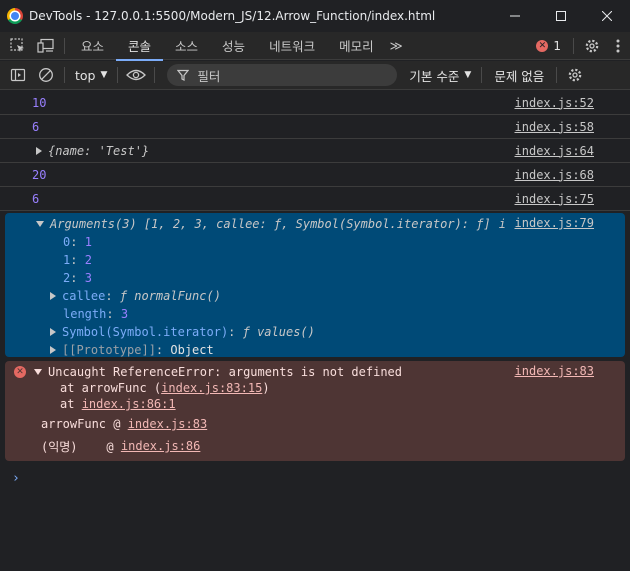  I want to click on prop-key: 2, so click(67, 278).